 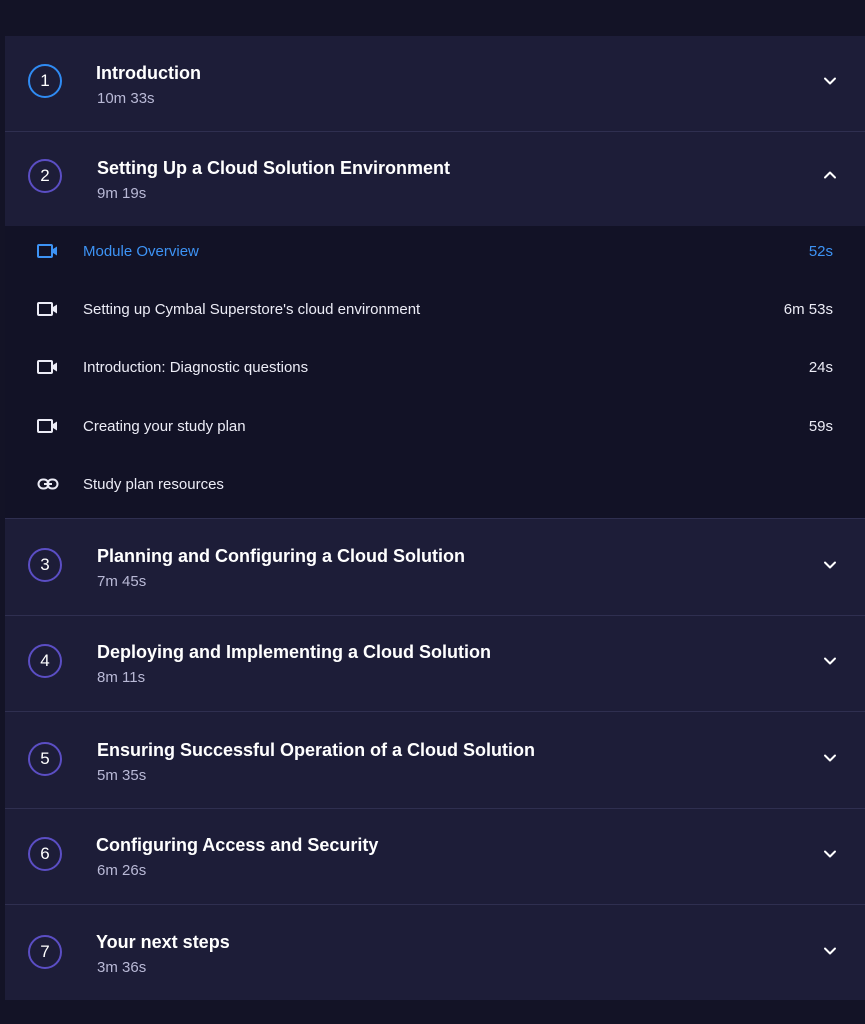 What do you see at coordinates (163, 942) in the screenshot?
I see `module-title: Your next steps` at bounding box center [163, 942].